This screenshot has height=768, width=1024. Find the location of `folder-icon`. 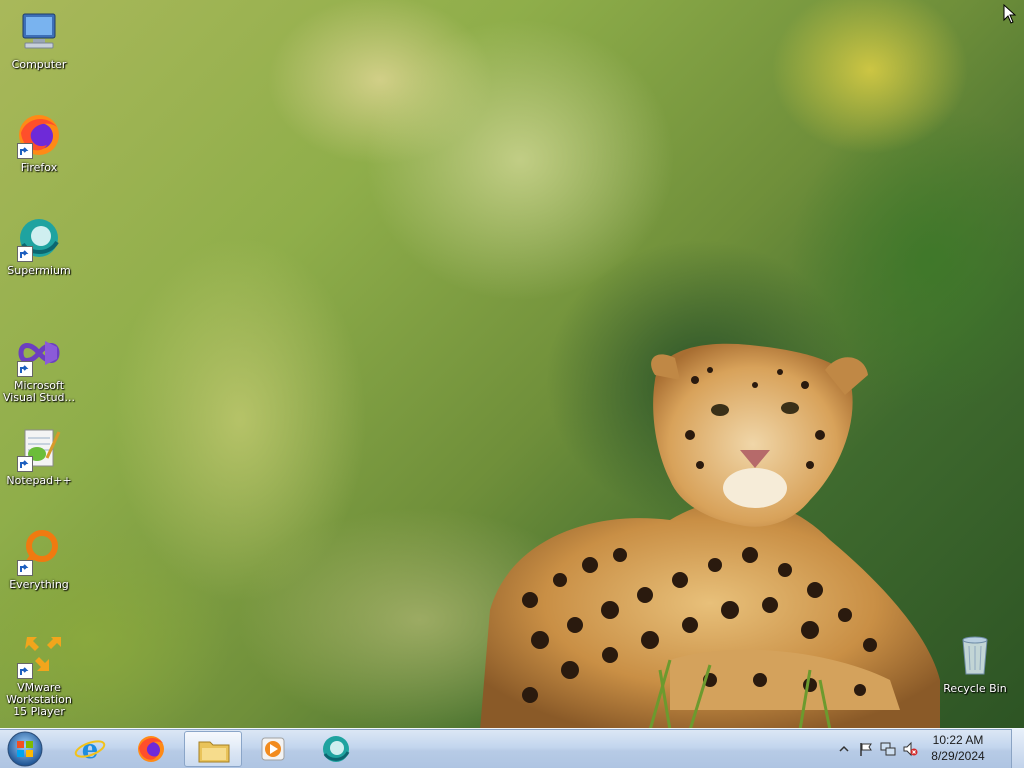

folder-icon is located at coordinates (214, 752).